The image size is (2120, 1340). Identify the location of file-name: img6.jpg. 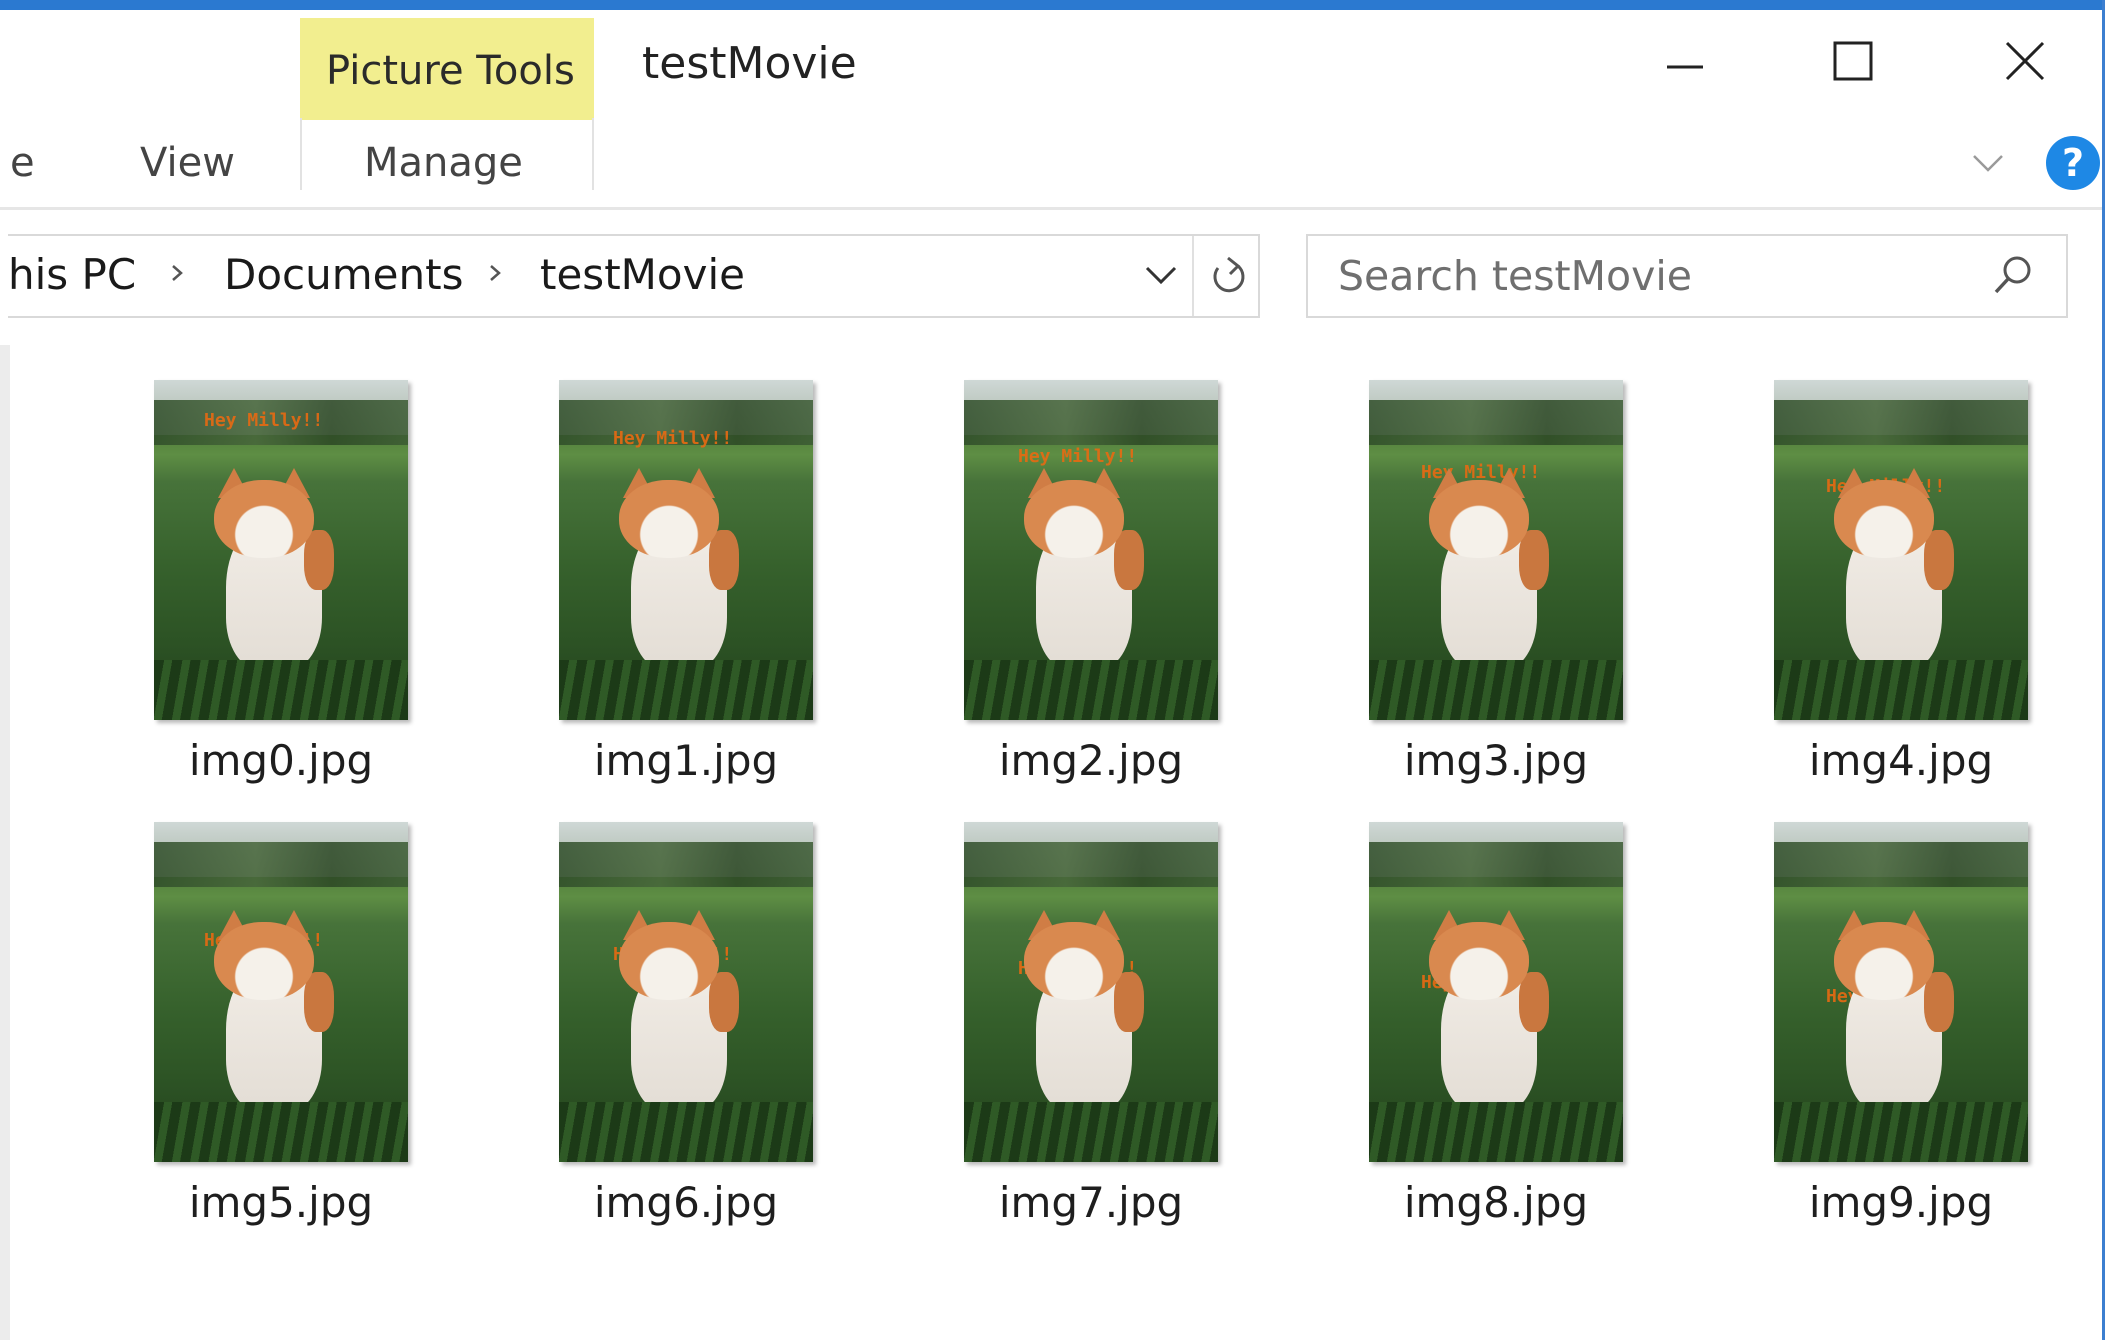
(686, 1202).